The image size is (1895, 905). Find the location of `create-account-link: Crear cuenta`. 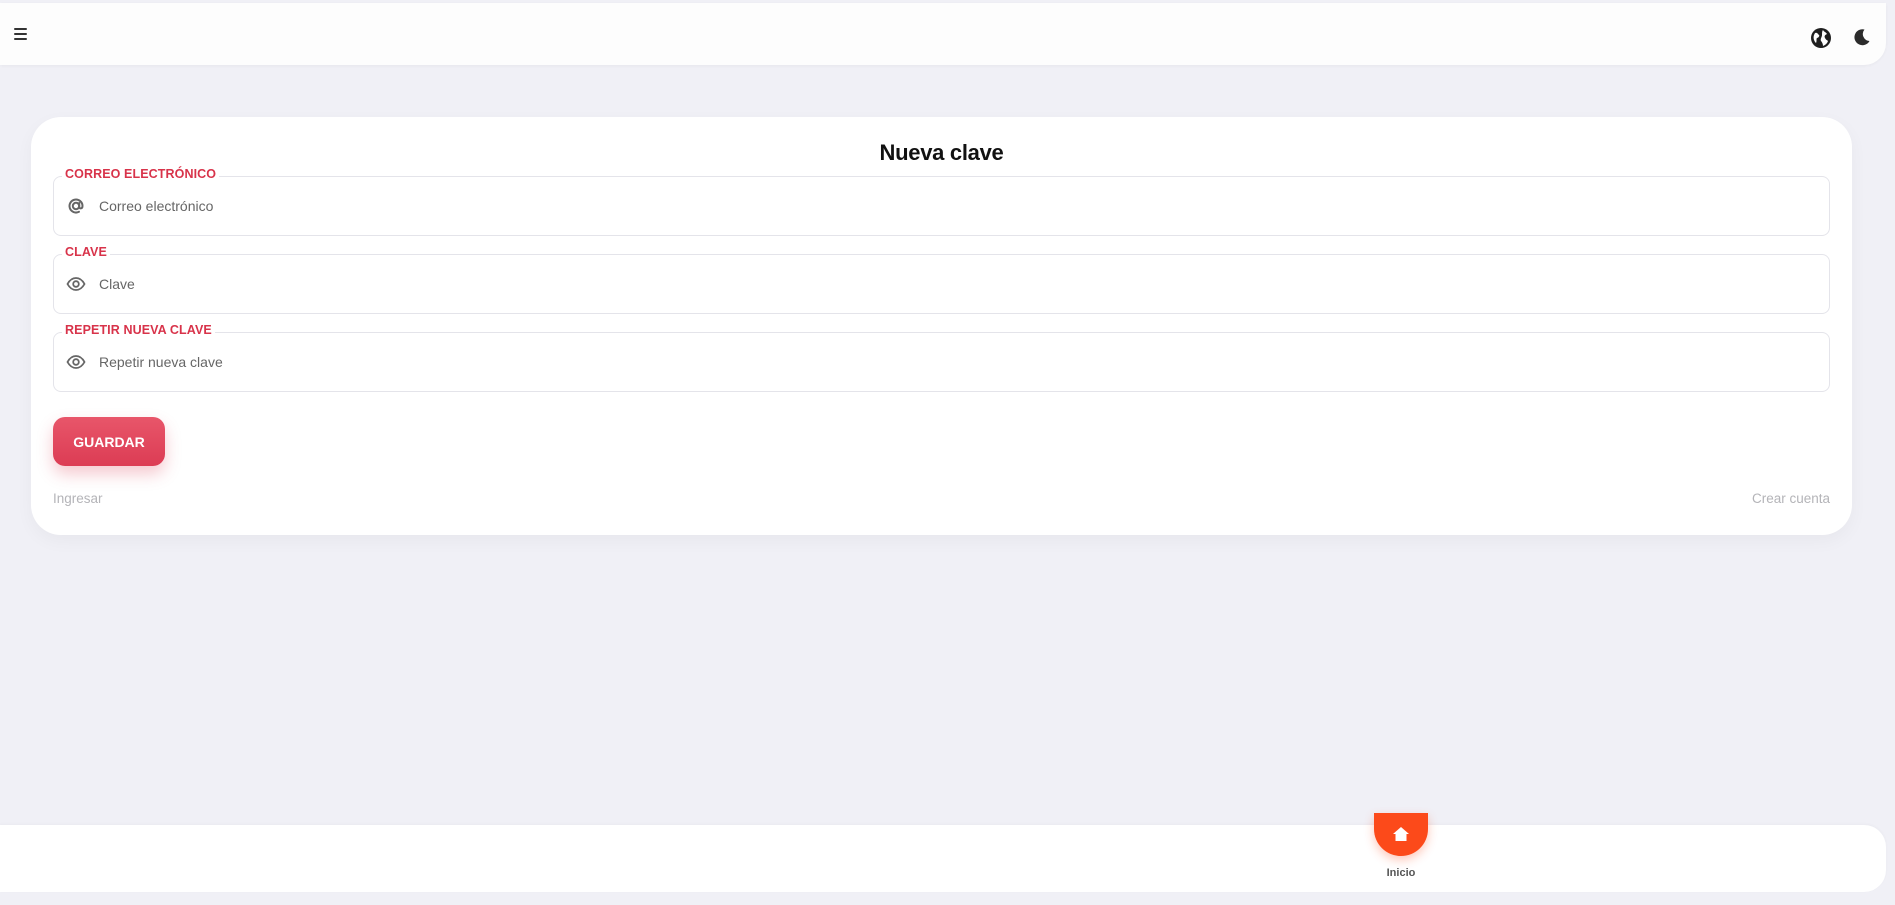

create-account-link: Crear cuenta is located at coordinates (1791, 498).